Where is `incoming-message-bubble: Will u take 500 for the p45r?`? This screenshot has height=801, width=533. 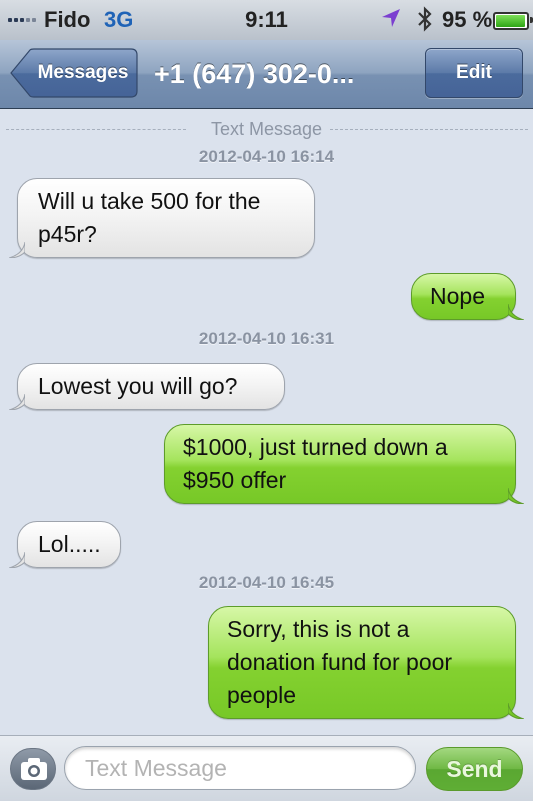 incoming-message-bubble: Will u take 500 for the p45r? is located at coordinates (162, 218).